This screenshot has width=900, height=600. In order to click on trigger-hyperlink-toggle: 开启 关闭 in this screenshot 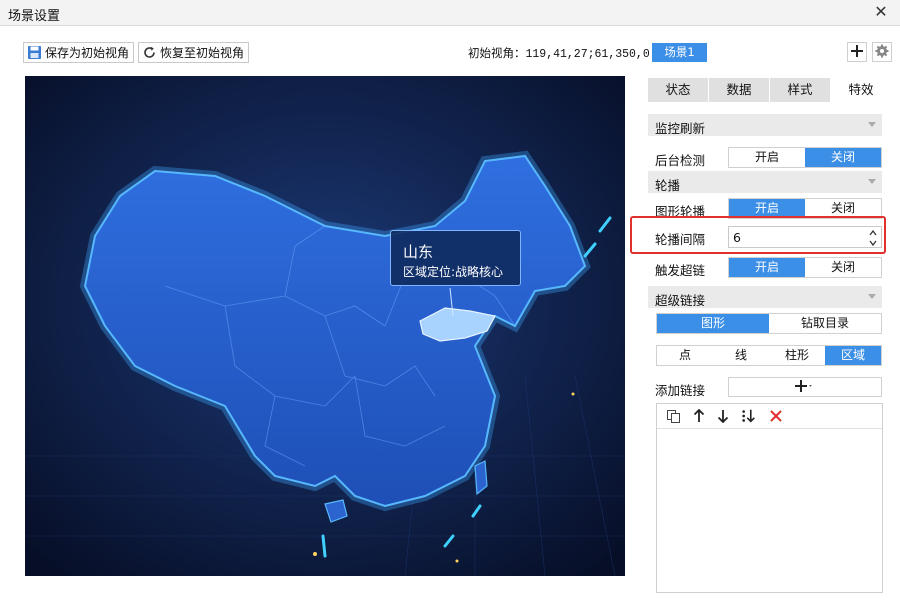, I will do `click(805, 267)`.